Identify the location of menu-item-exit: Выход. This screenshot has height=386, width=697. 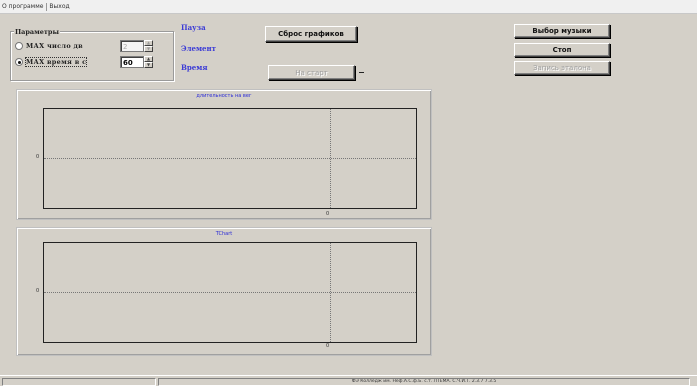
(59, 6).